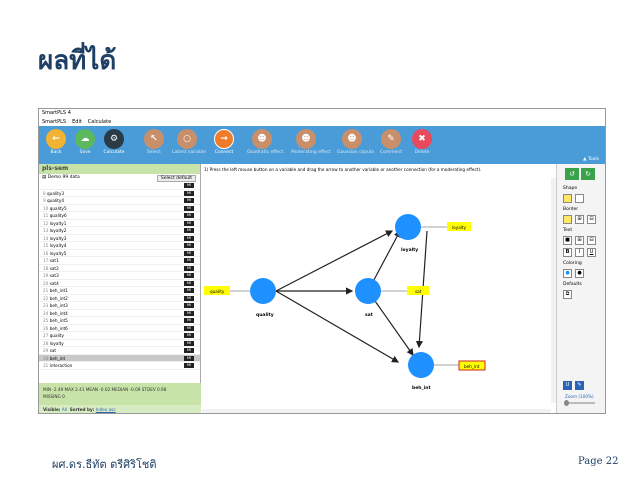 Image resolution: width=638 pixels, height=478 pixels. What do you see at coordinates (579, 385) in the screenshot?
I see `pen-icon: ✎` at bounding box center [579, 385].